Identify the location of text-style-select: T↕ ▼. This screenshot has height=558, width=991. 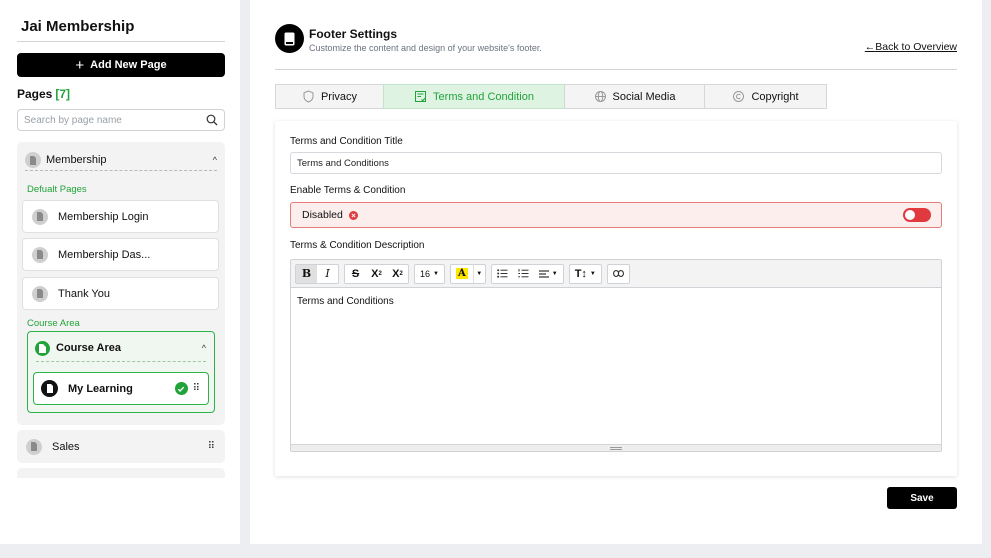
(585, 274).